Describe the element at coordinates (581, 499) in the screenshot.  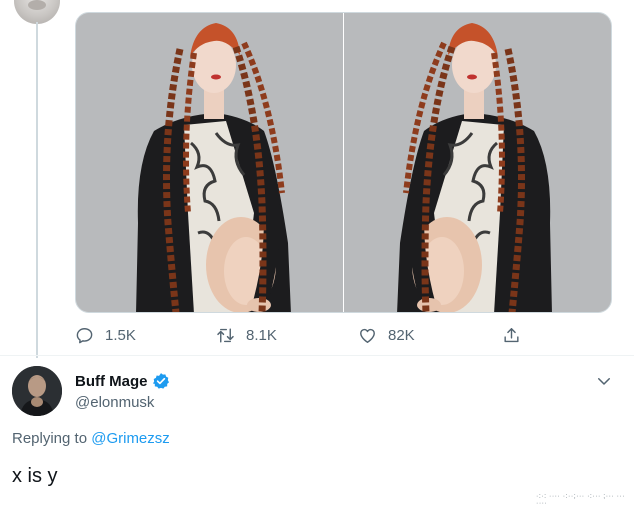
I see `watermark: ·:·: ···· ·:··;··· ·:··· ;··· ··· ····` at that location.